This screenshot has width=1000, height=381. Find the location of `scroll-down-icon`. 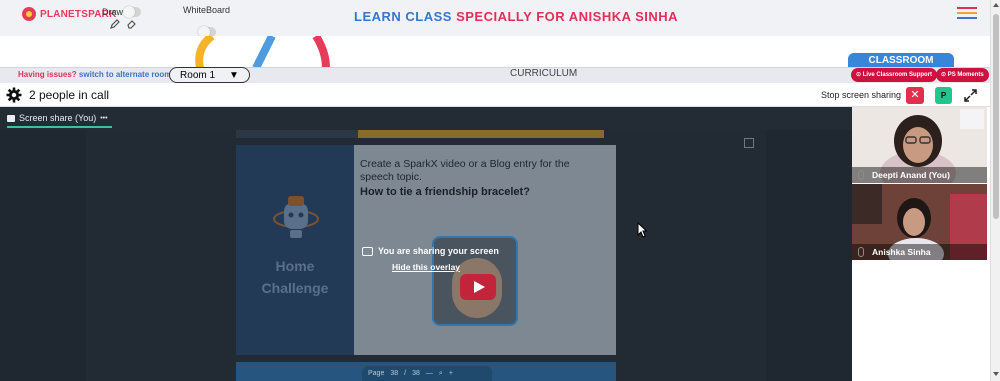

scroll-down-icon is located at coordinates (996, 374).